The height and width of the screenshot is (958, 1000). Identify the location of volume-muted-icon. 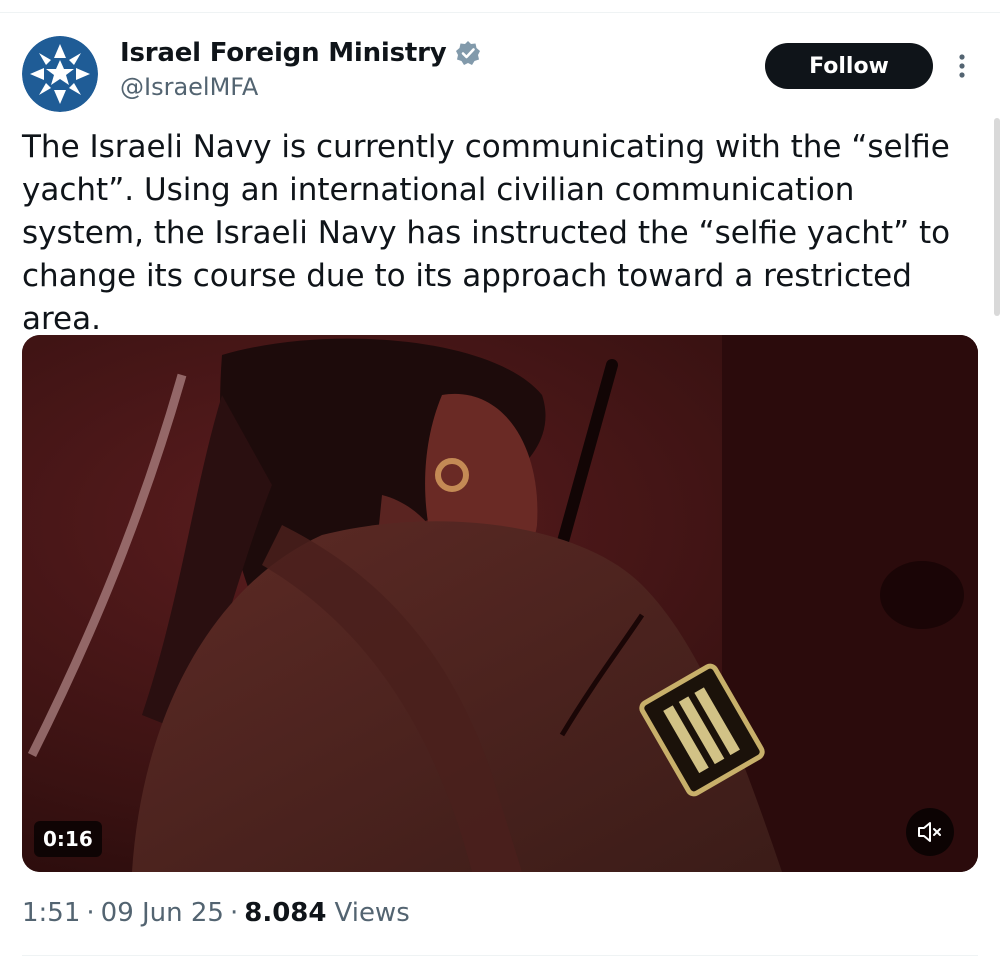
(929, 832).